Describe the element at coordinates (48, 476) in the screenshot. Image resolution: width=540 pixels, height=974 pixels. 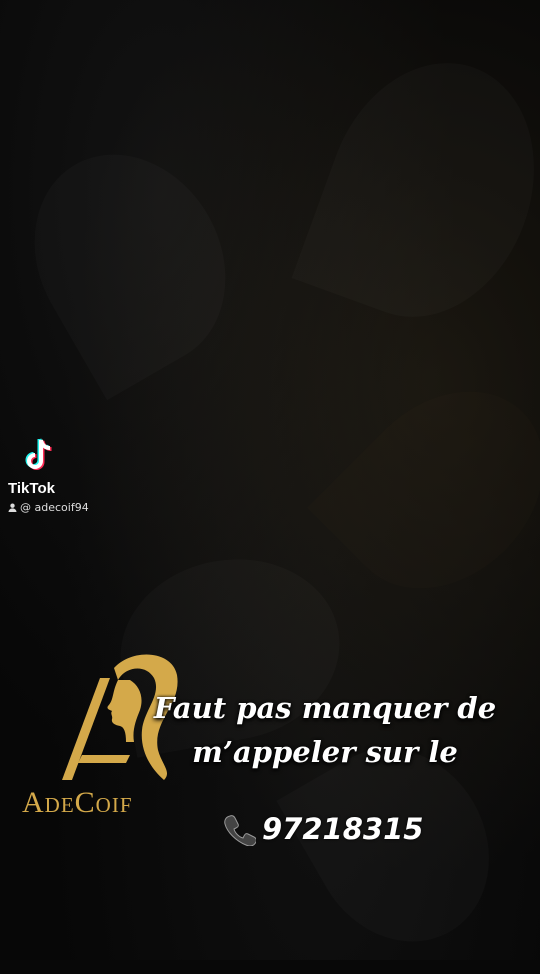
I see `tiktok-watermark: TikTok @ adecoif94` at that location.